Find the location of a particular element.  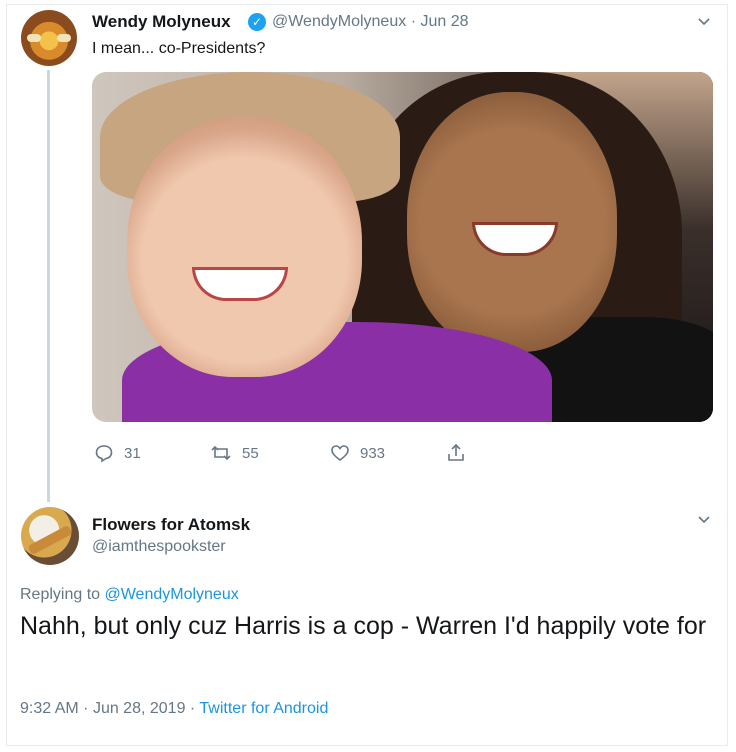

share-icon is located at coordinates (456, 453).